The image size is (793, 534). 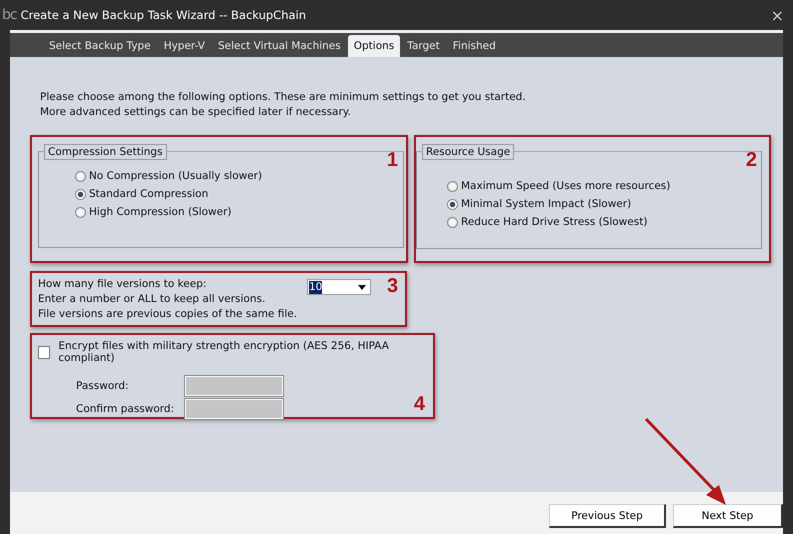 I want to click on wizard-button: Previous Step, so click(x=607, y=516).